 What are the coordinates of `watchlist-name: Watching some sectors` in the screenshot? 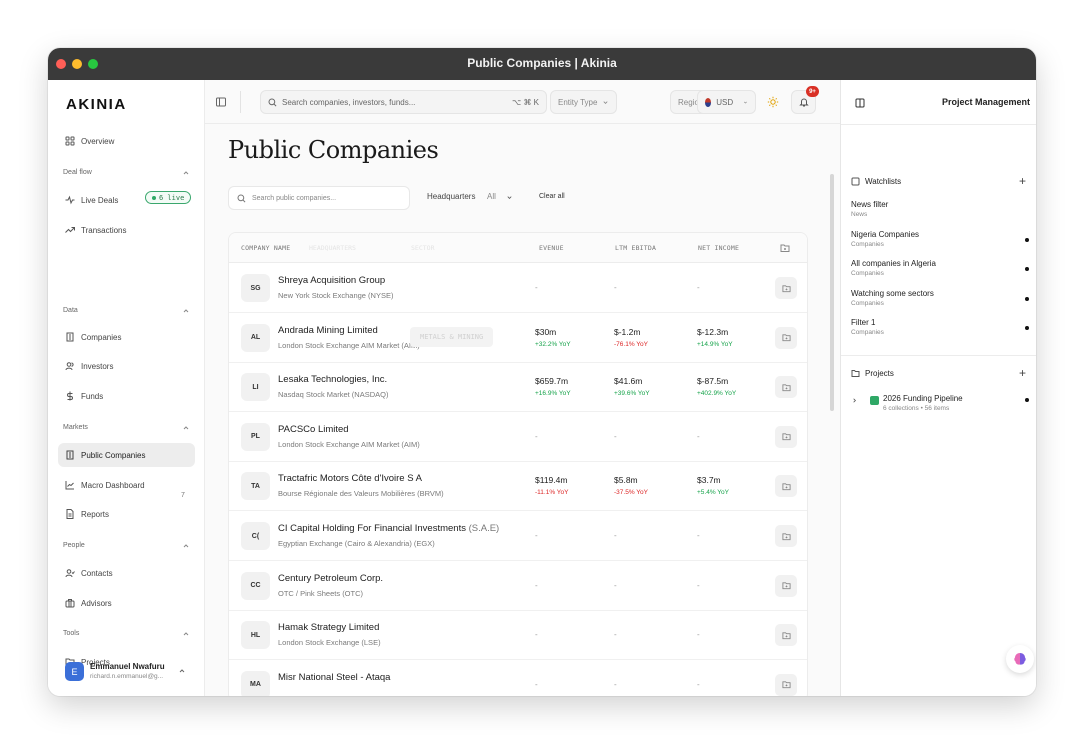 It's located at (892, 293).